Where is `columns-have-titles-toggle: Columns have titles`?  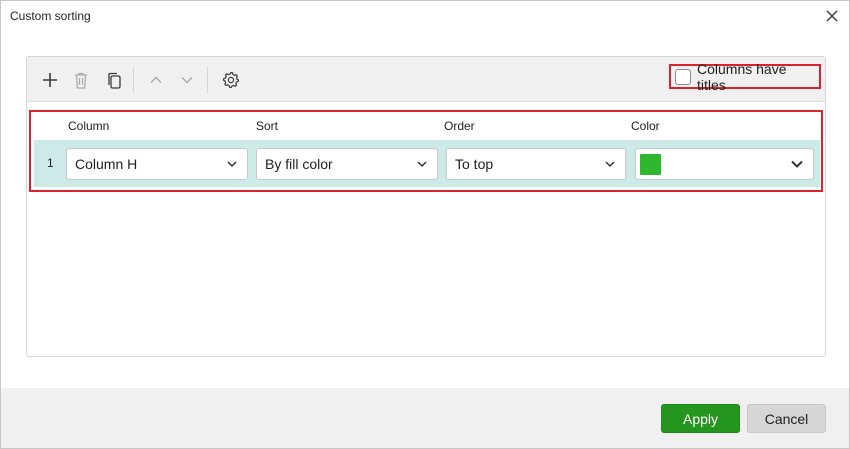 columns-have-titles-toggle: Columns have titles is located at coordinates (745, 77).